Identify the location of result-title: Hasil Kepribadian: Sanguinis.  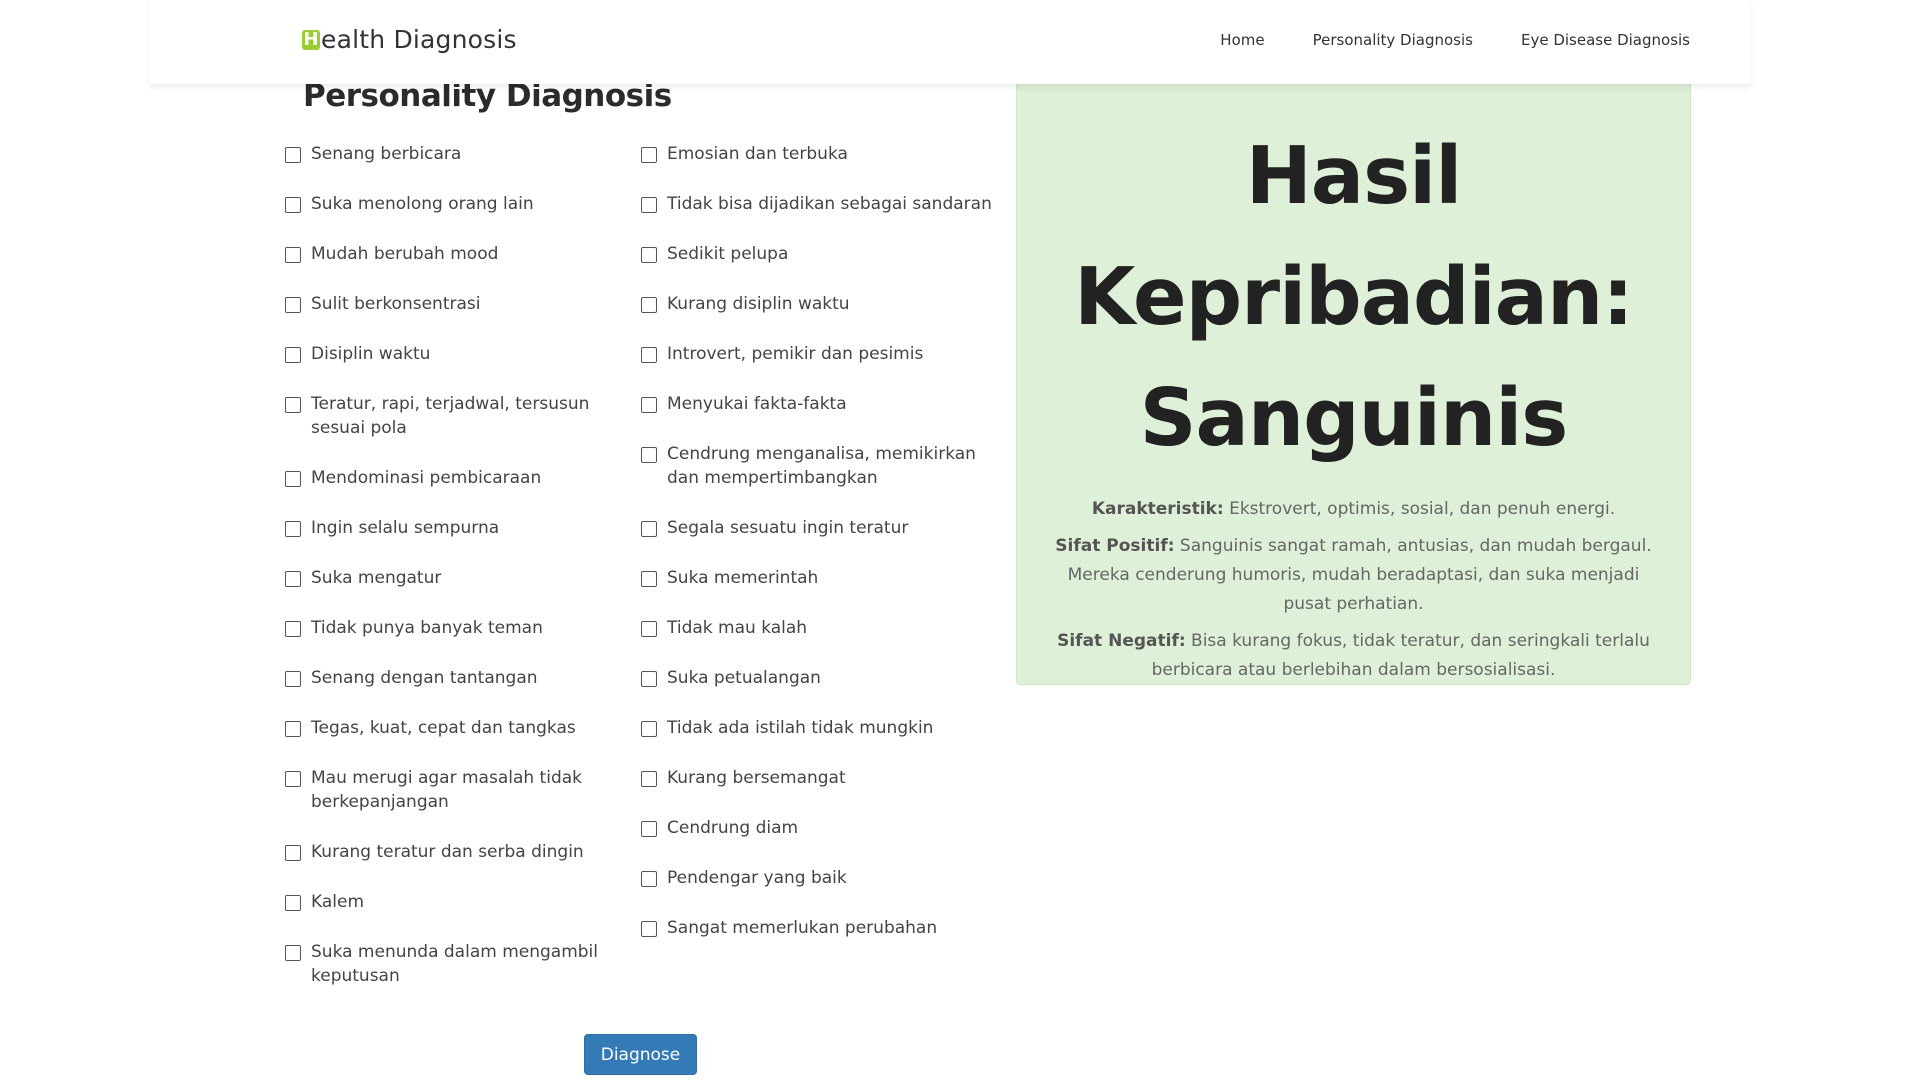
(1354, 297).